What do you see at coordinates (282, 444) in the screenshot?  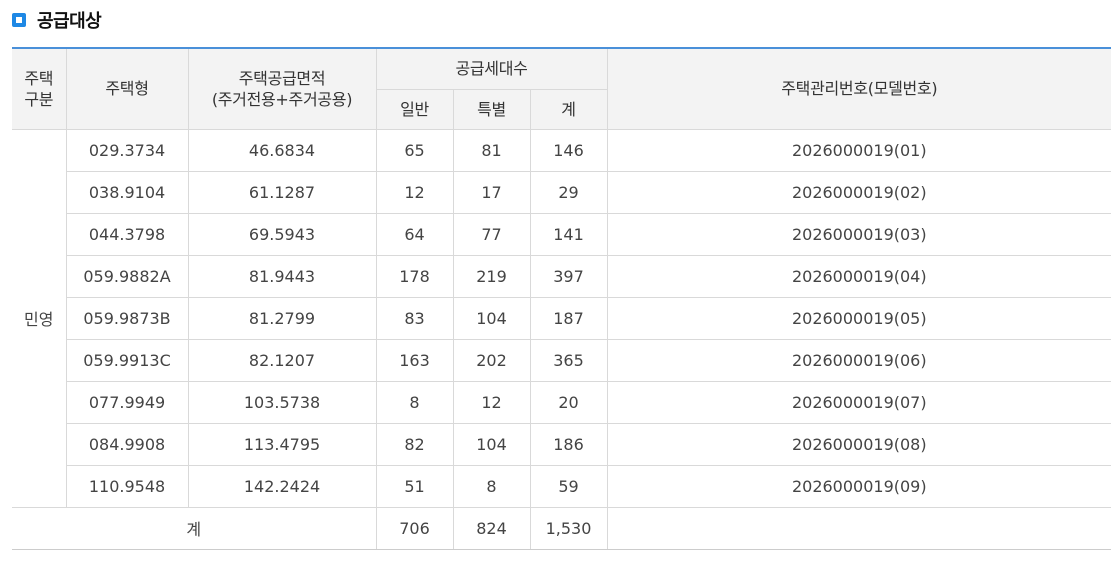 I see `cell-area: 113.4795` at bounding box center [282, 444].